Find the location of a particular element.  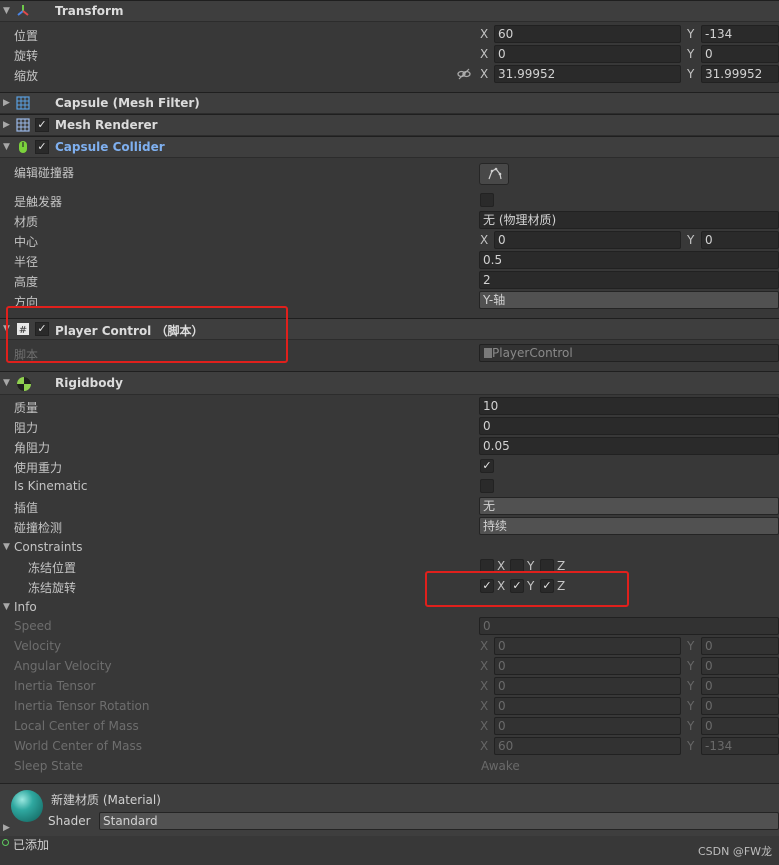

inertia-tensor-rotation-y-axis: Y is located at coordinates (691, 706).